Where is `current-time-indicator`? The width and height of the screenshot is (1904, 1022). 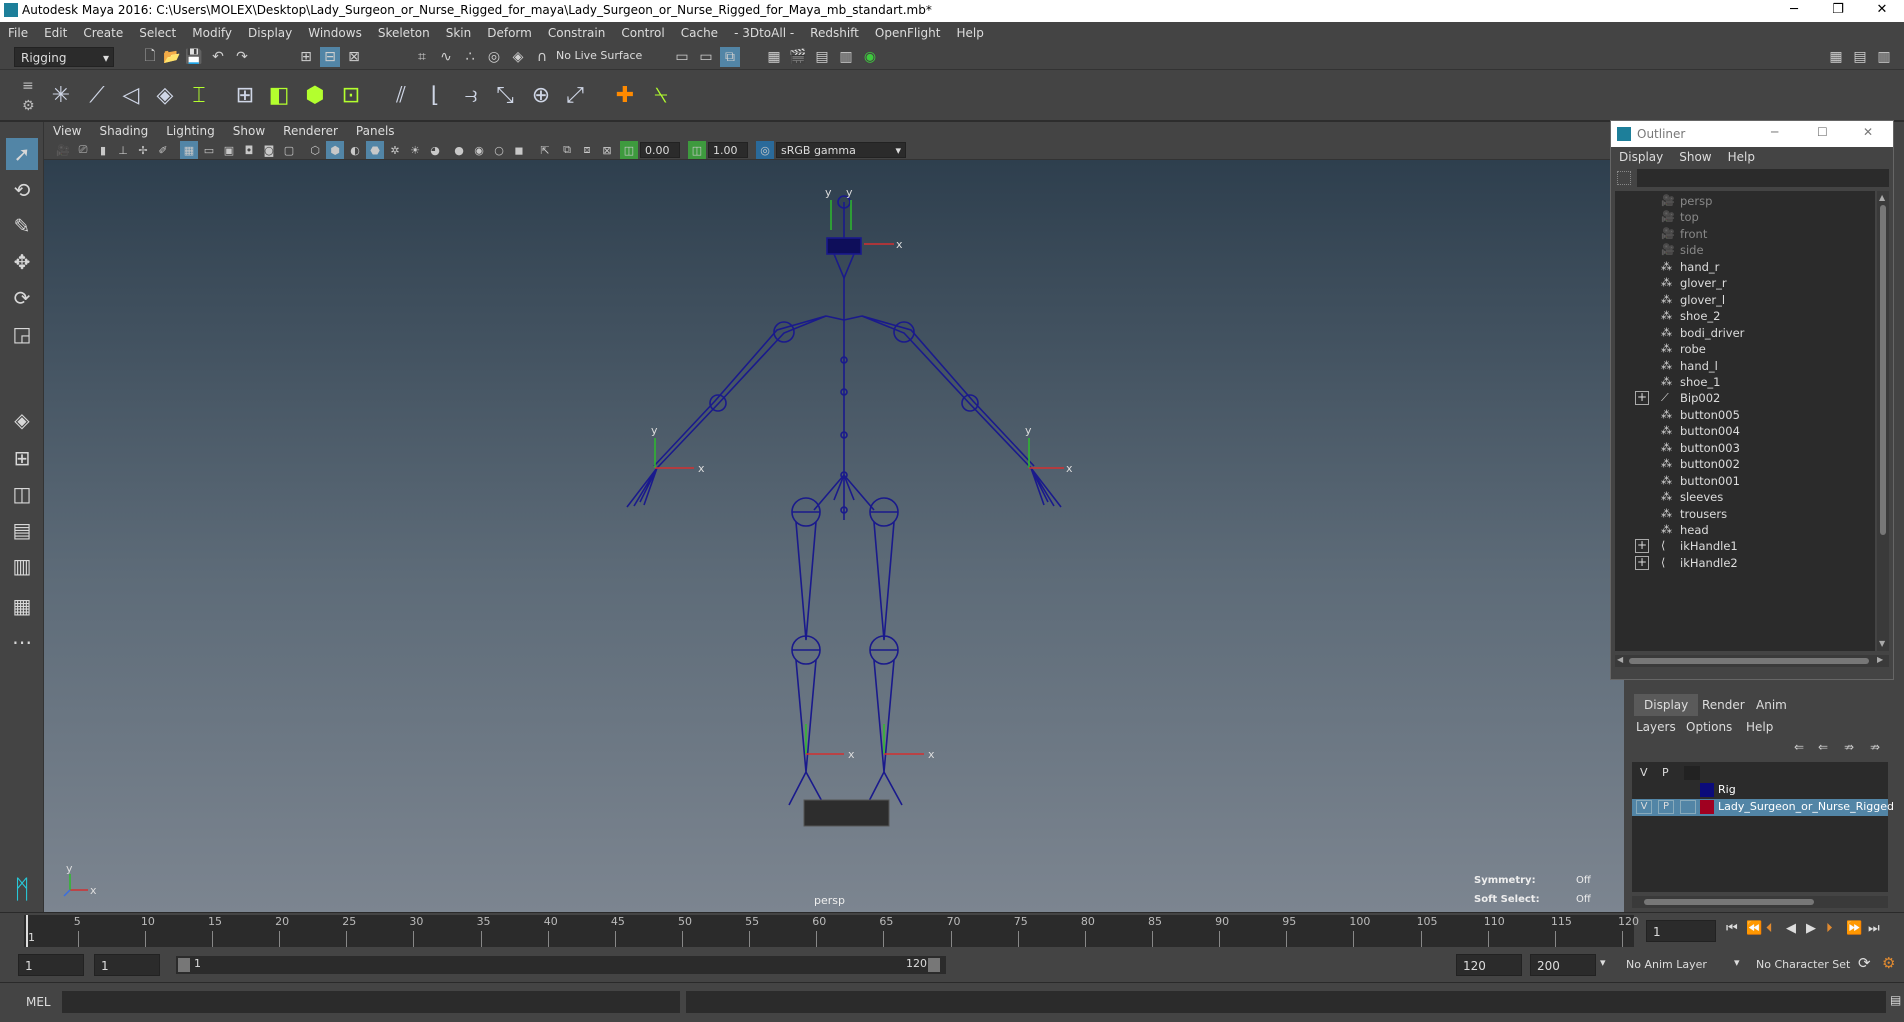 current-time-indicator is located at coordinates (27, 931).